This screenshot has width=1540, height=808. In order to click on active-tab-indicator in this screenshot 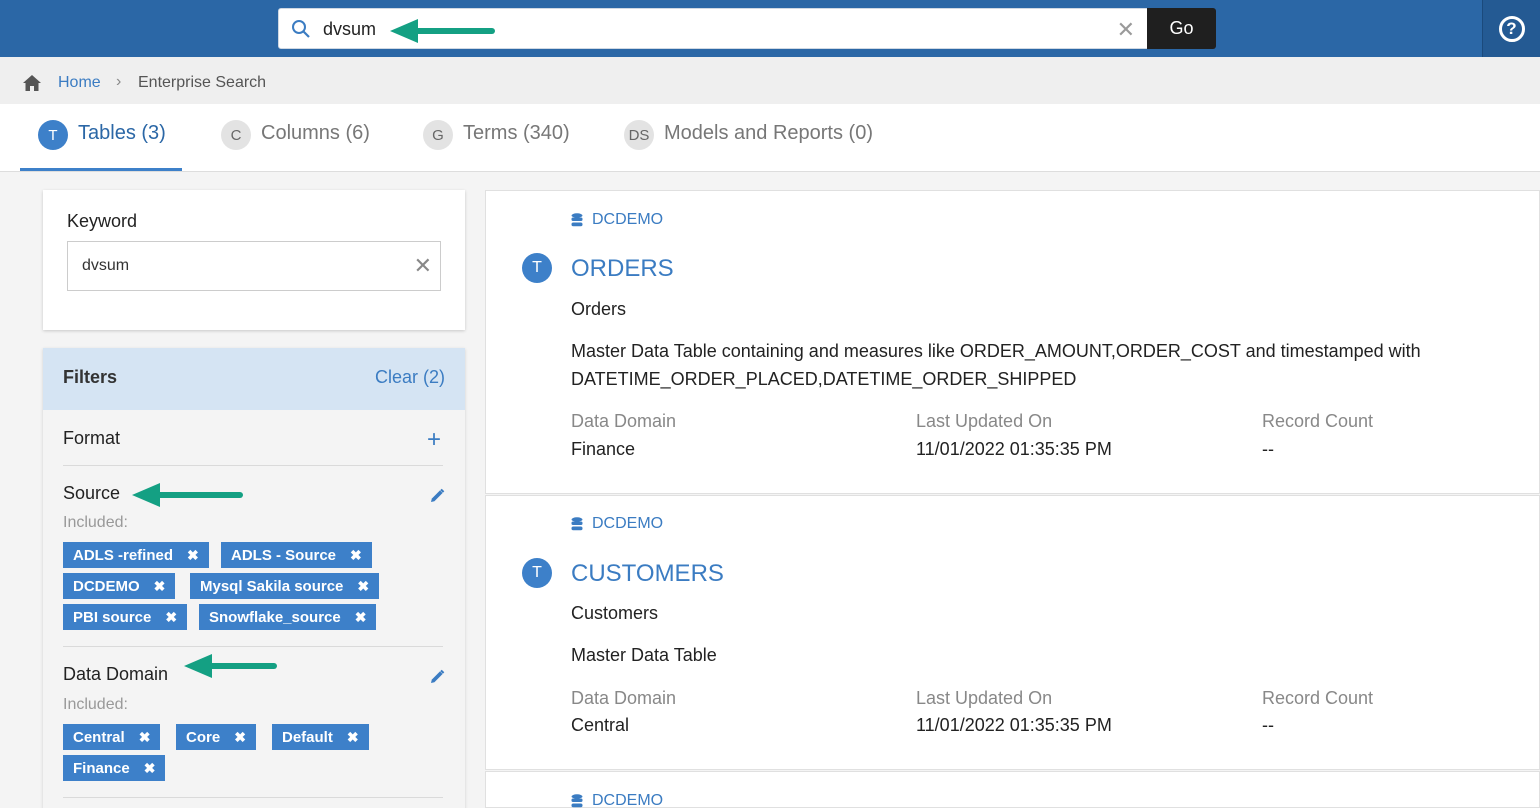, I will do `click(101, 169)`.